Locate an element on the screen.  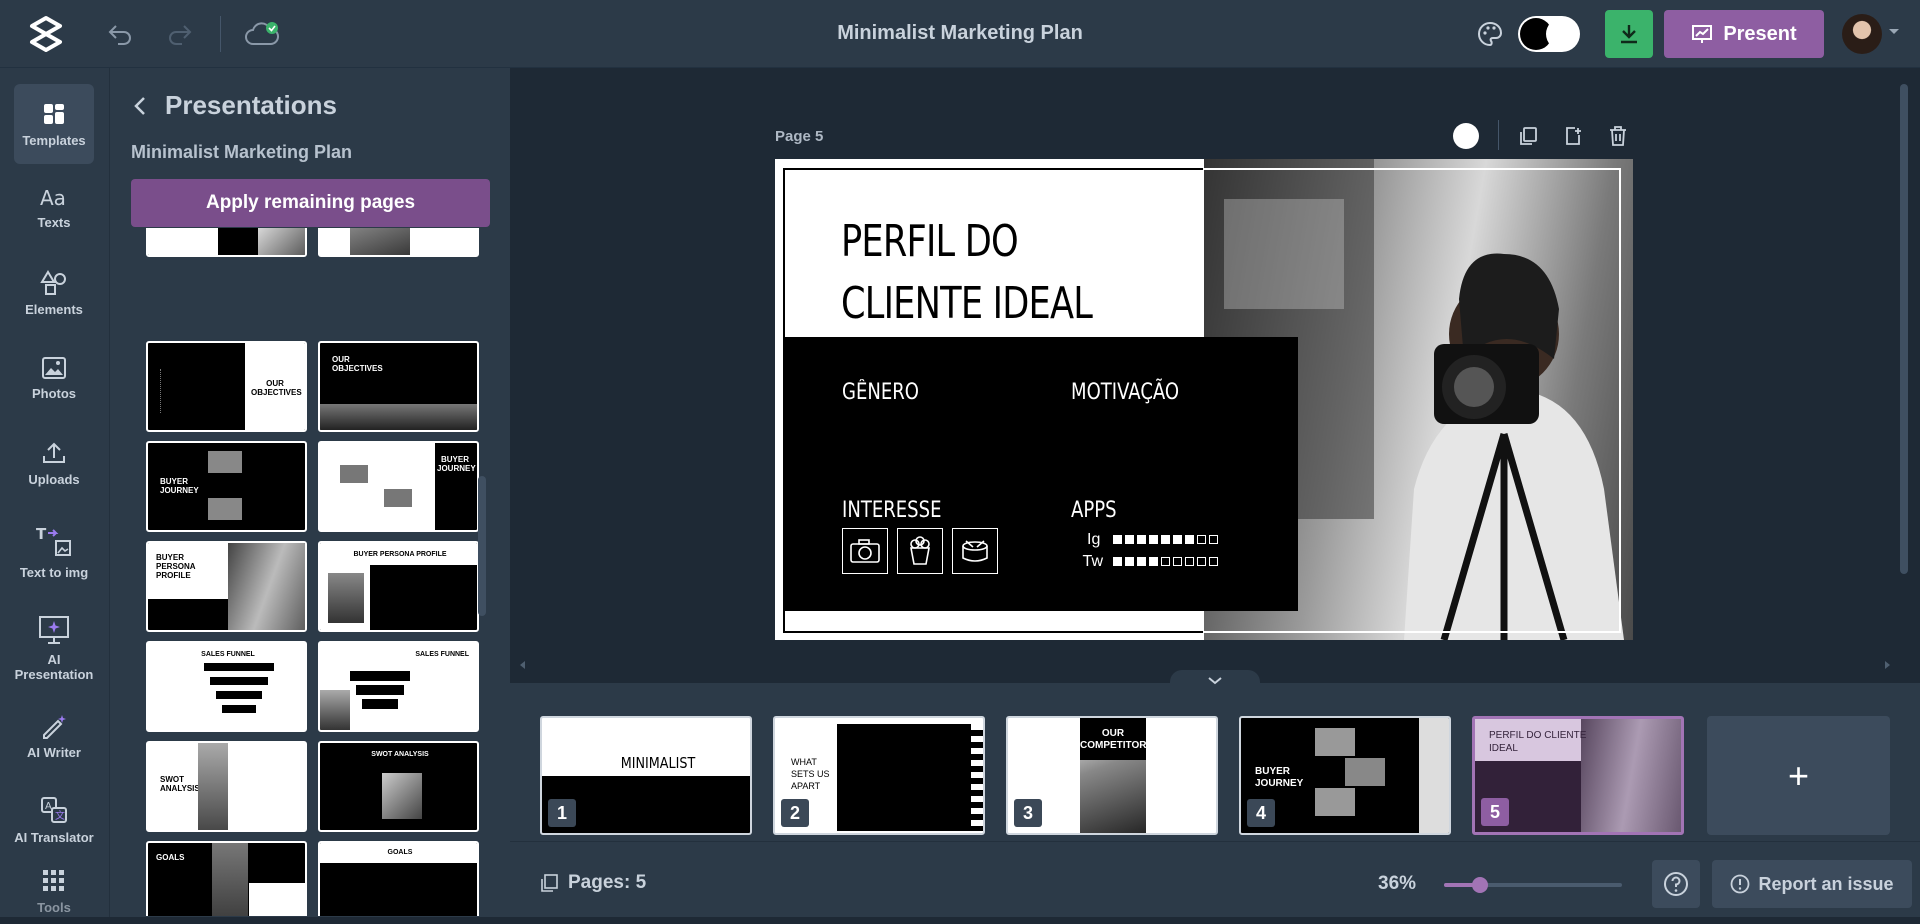
top-bar: Minimalist Marketing Plan Present is located at coordinates (960, 34).